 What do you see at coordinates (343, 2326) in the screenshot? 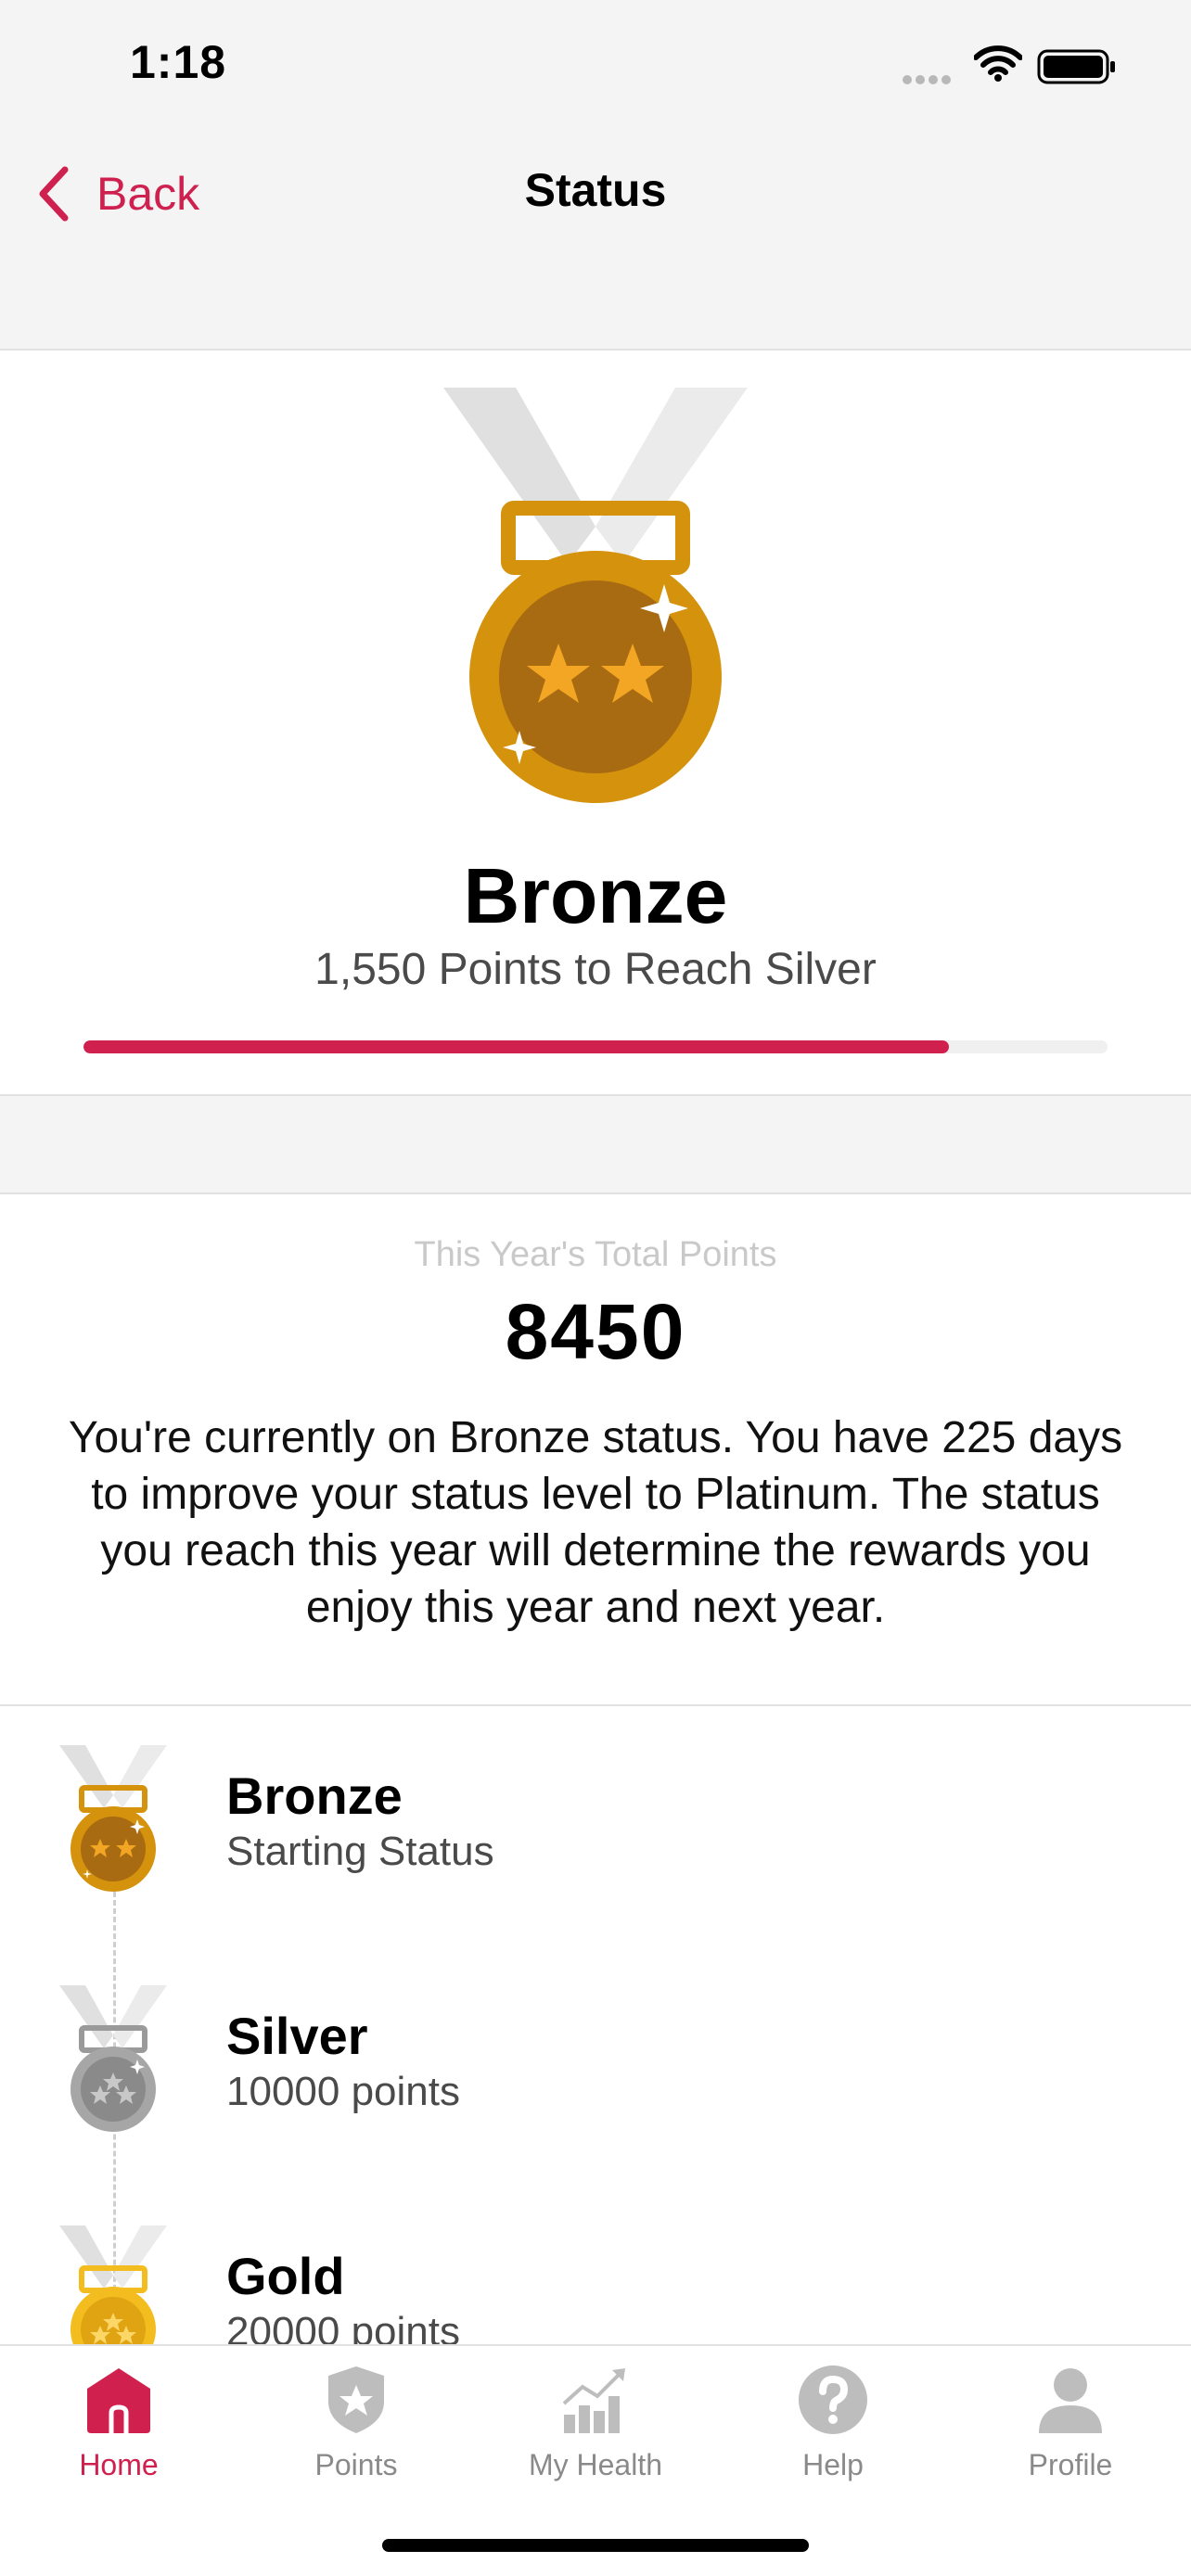
I see `tier-requirement: 20000 points` at bounding box center [343, 2326].